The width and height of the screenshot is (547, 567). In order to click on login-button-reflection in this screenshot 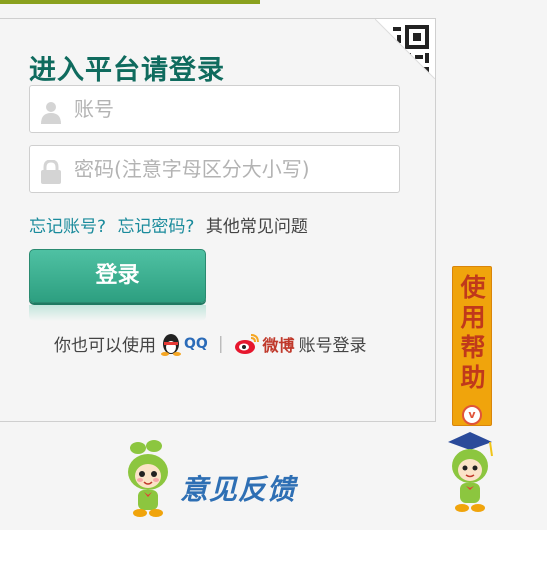, I will do `click(117, 313)`.